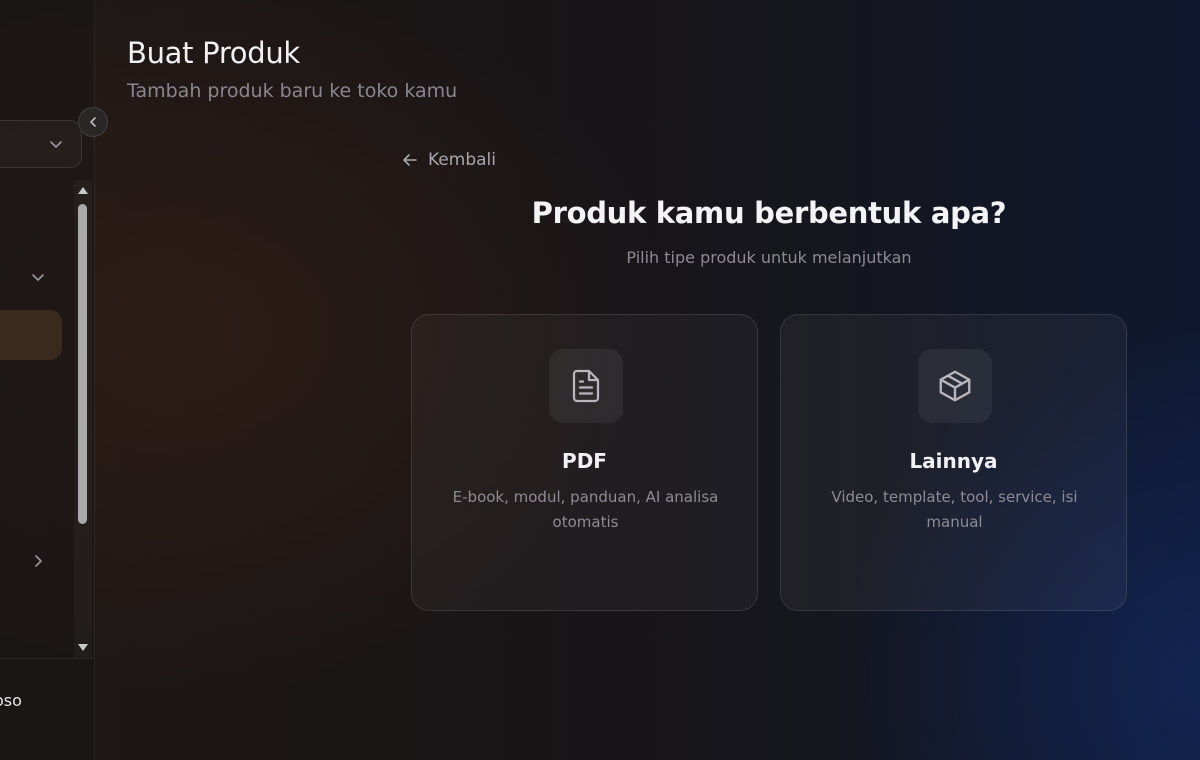 The image size is (1200, 760). Describe the element at coordinates (769, 257) in the screenshot. I see `product-type-hint: Pilih tipe produk untuk melanjutkan` at that location.